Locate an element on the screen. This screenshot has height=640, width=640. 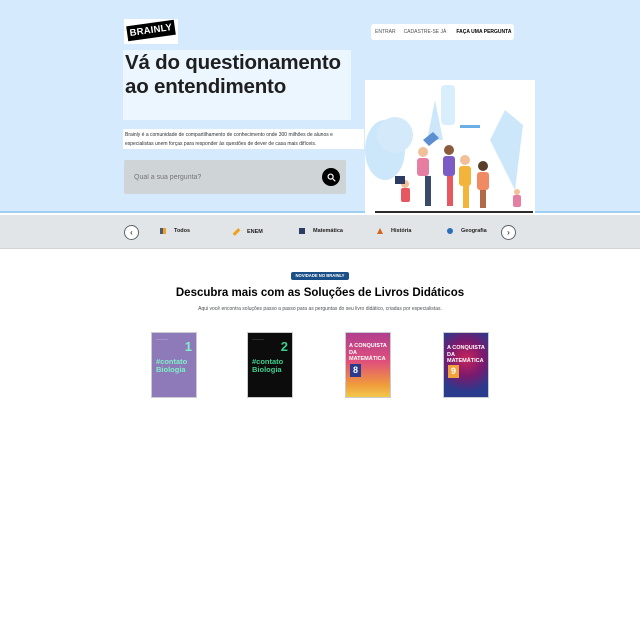
category-item-historia: História is located at coordinates (394, 231).